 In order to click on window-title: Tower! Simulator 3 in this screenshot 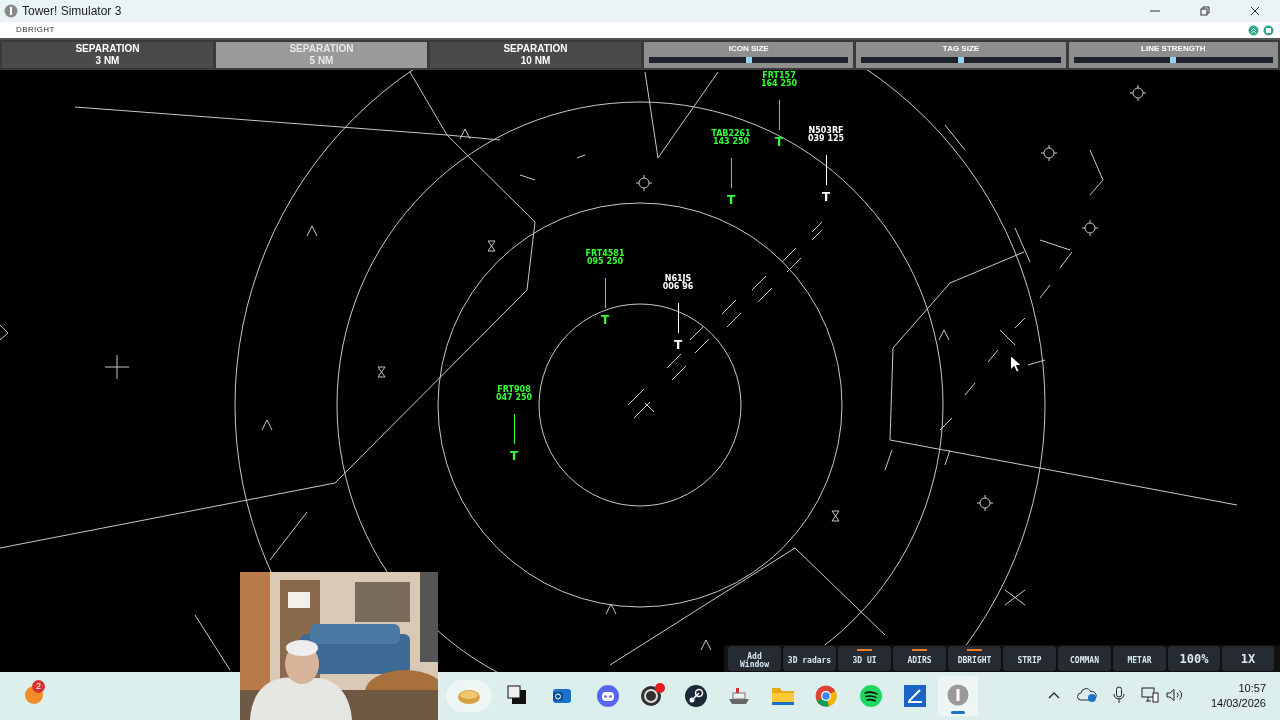, I will do `click(72, 11)`.